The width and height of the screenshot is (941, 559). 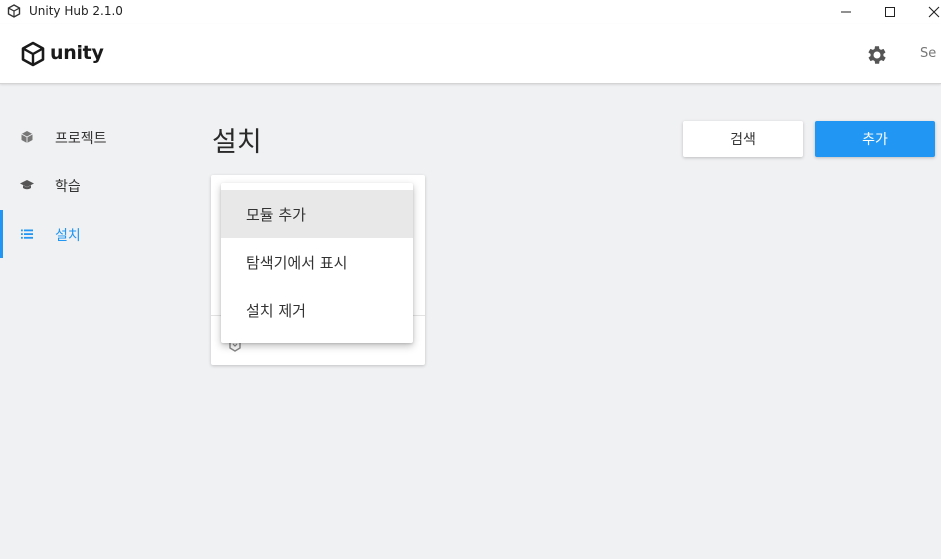 I want to click on unity-hub-app-icon, so click(x=14, y=11).